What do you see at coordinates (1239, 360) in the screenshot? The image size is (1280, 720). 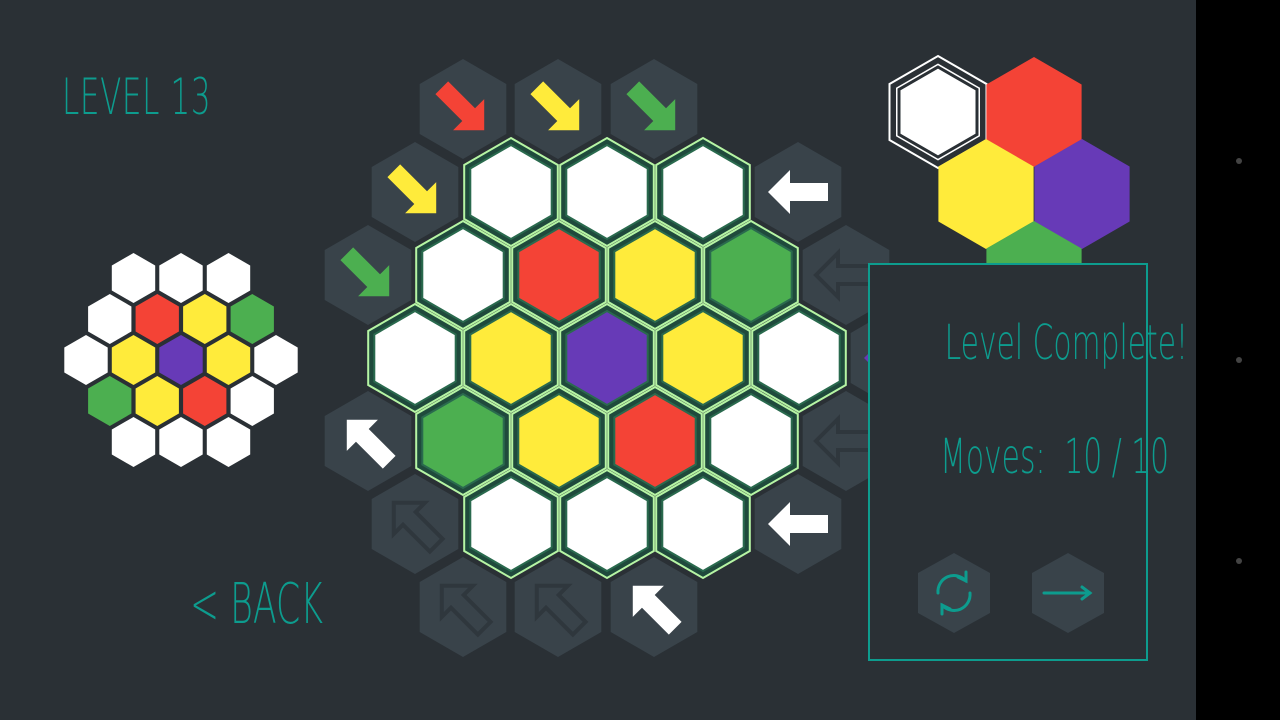 I see `nav-dot-middle` at bounding box center [1239, 360].